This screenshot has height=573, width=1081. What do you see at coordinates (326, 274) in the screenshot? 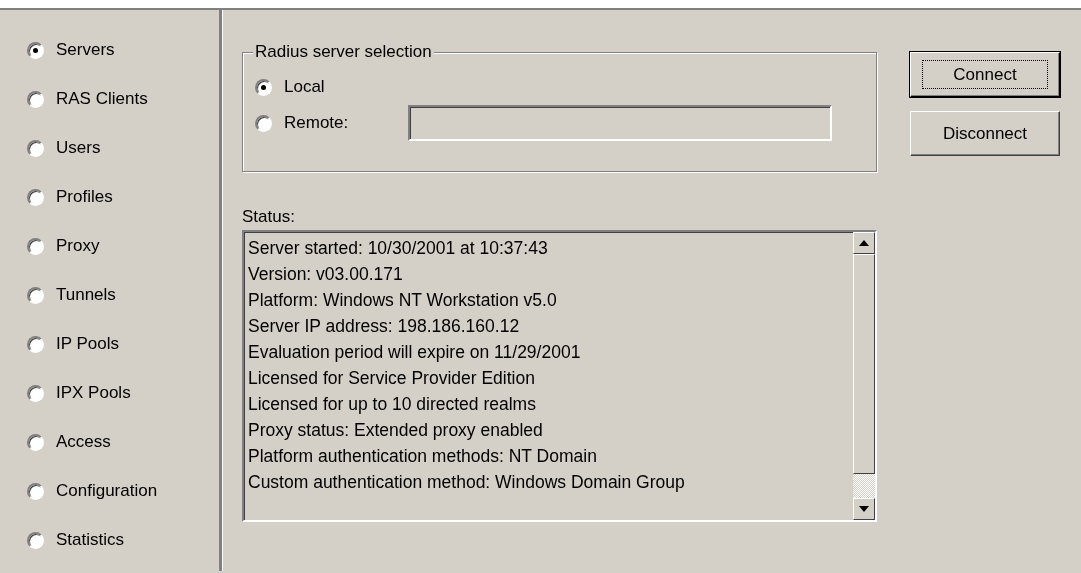
I see `status-line: Version: v03.00.171` at bounding box center [326, 274].